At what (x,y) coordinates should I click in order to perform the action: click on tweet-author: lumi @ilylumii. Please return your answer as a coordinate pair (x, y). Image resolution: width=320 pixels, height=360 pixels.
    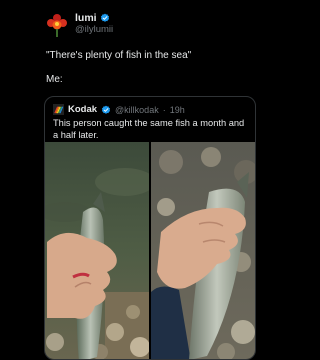
    Looking at the image, I should click on (79, 25).